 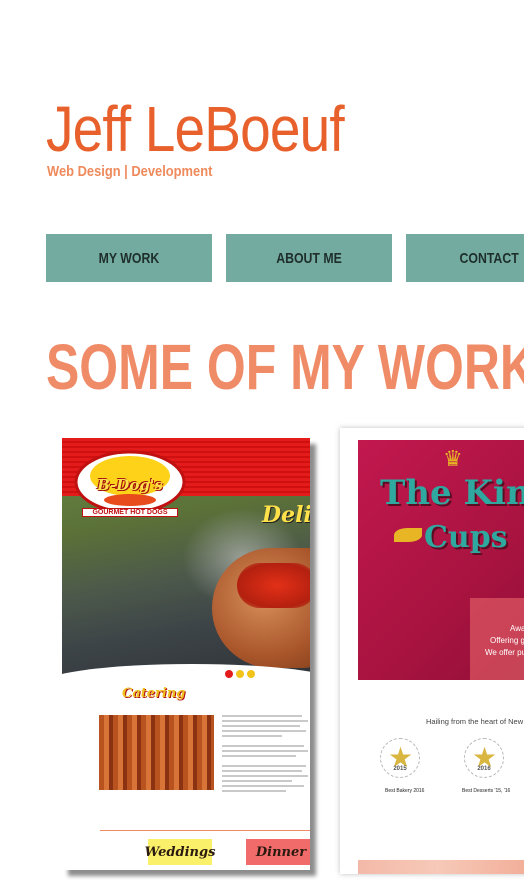 What do you see at coordinates (400, 769) in the screenshot?
I see `award-year: 2015` at bounding box center [400, 769].